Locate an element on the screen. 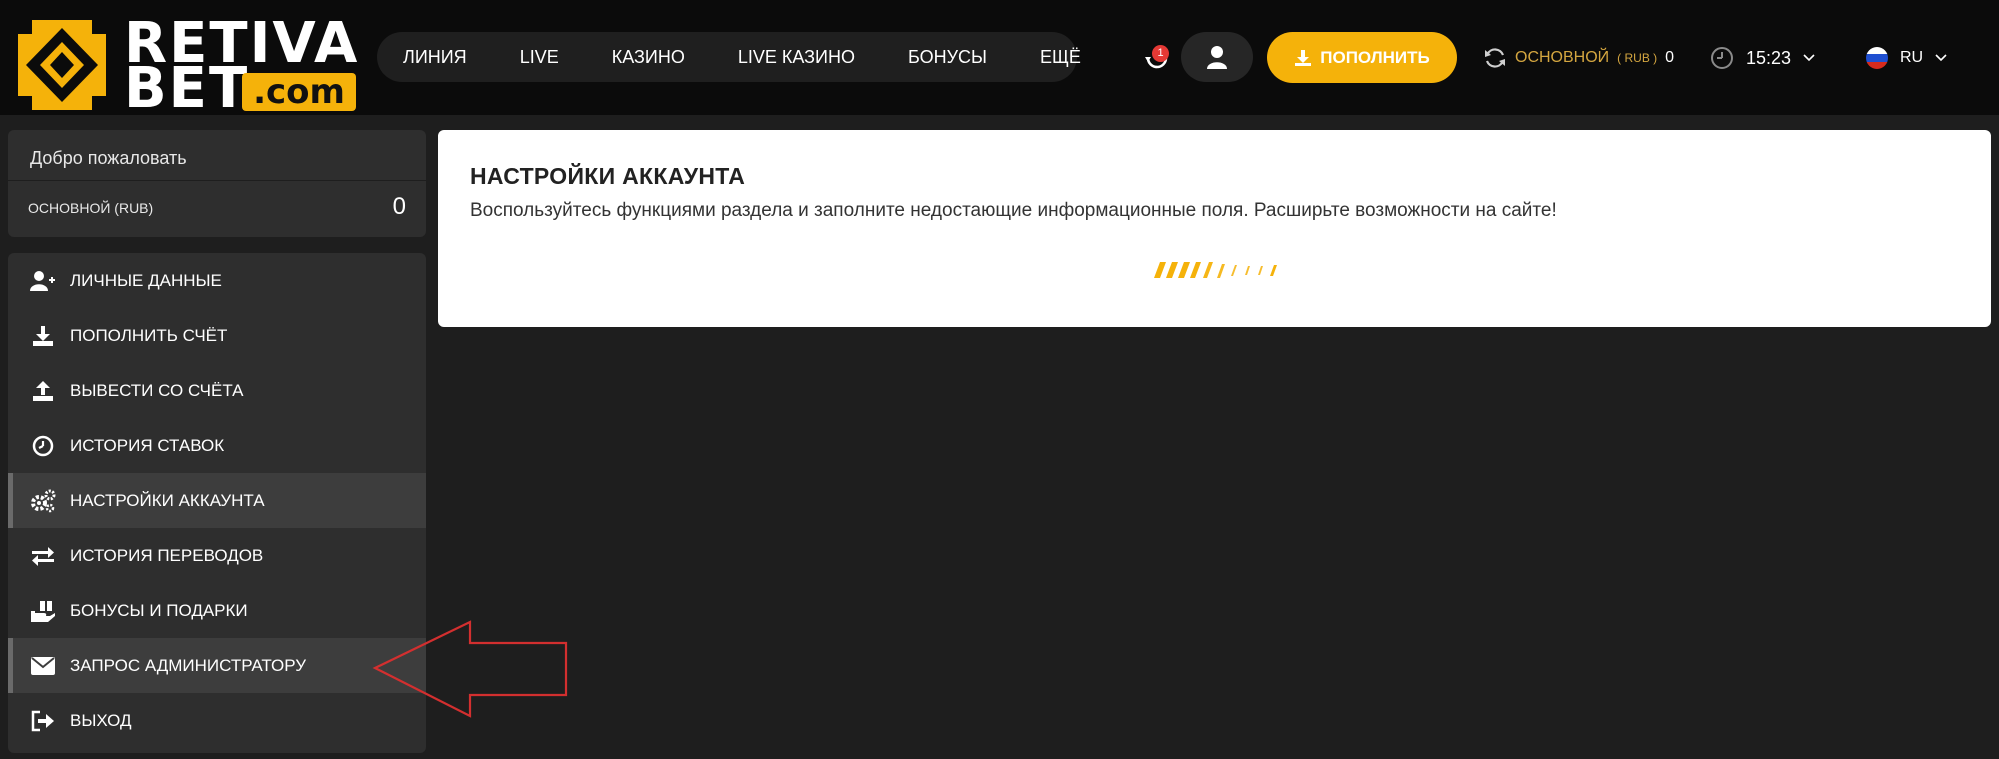 This screenshot has height=759, width=1999. menu-label: ВЫВЕСТИ СО СЧЁТА is located at coordinates (157, 390).